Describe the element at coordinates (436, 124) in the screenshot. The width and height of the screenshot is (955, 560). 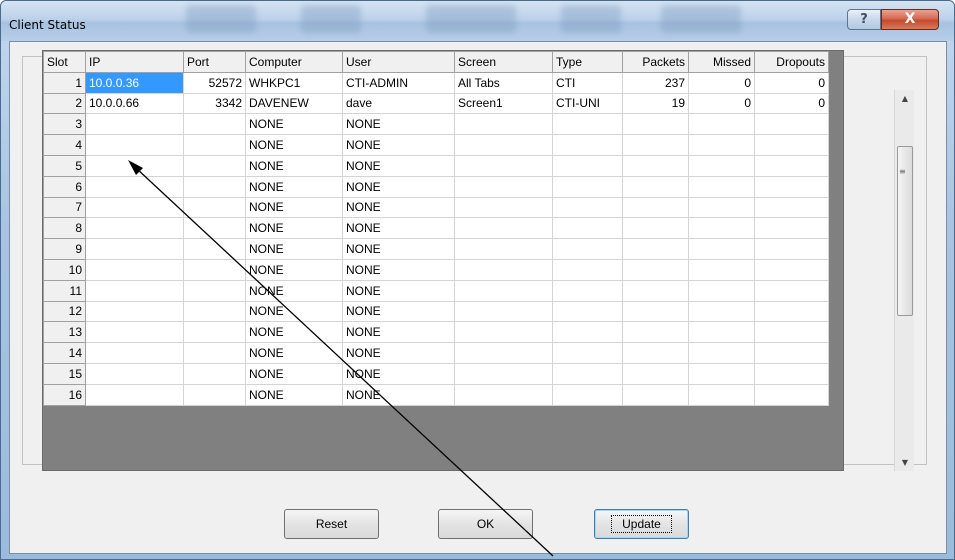
I see `table-row: 3 NONE NONE` at that location.